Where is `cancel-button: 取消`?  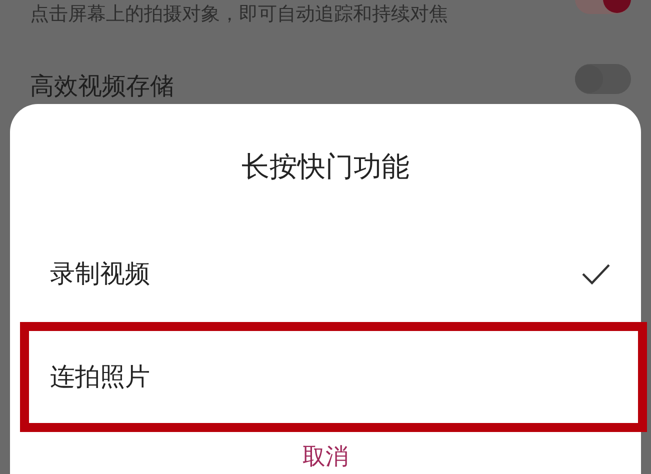
cancel-button: 取消 is located at coordinates (325, 457).